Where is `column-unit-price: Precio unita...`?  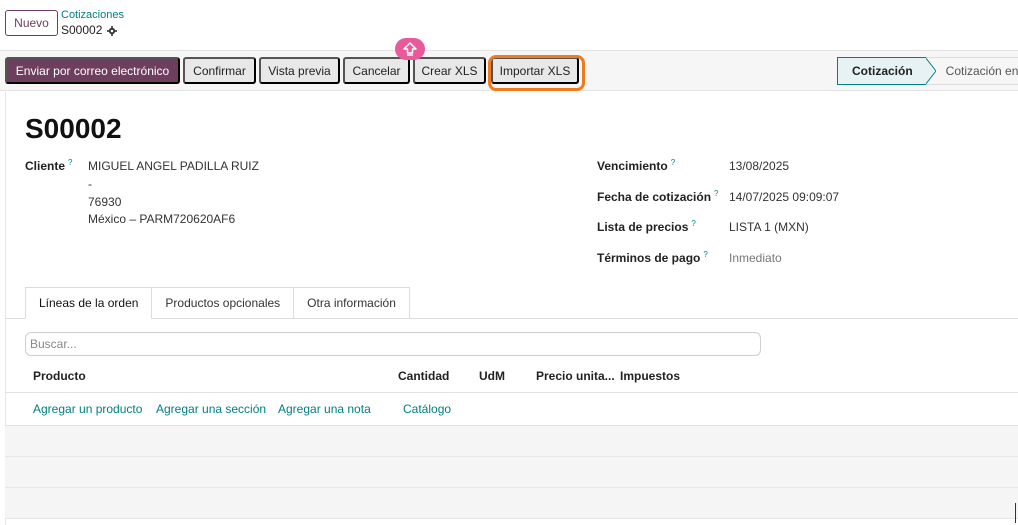 column-unit-price: Precio unita... is located at coordinates (575, 376).